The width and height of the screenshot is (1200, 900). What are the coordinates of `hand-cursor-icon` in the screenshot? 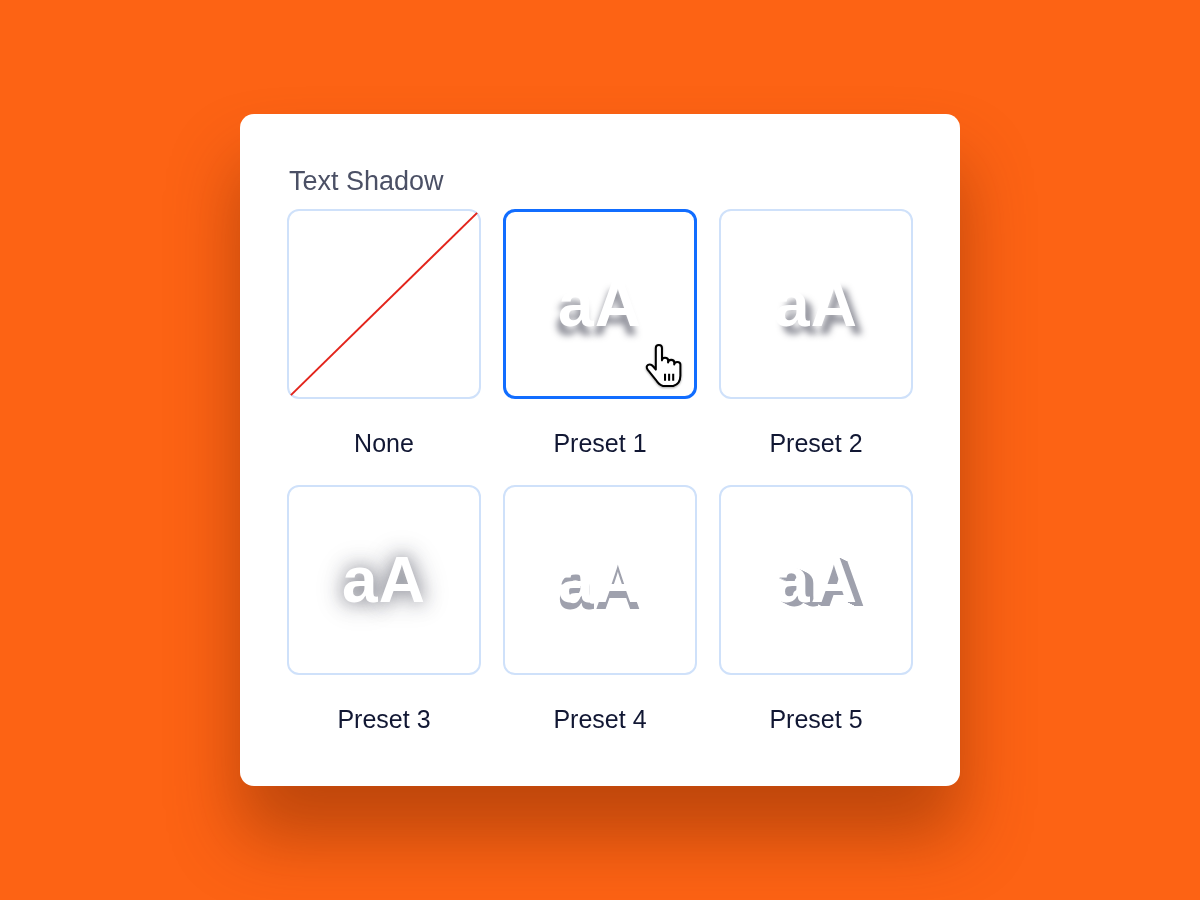 It's located at (664, 366).